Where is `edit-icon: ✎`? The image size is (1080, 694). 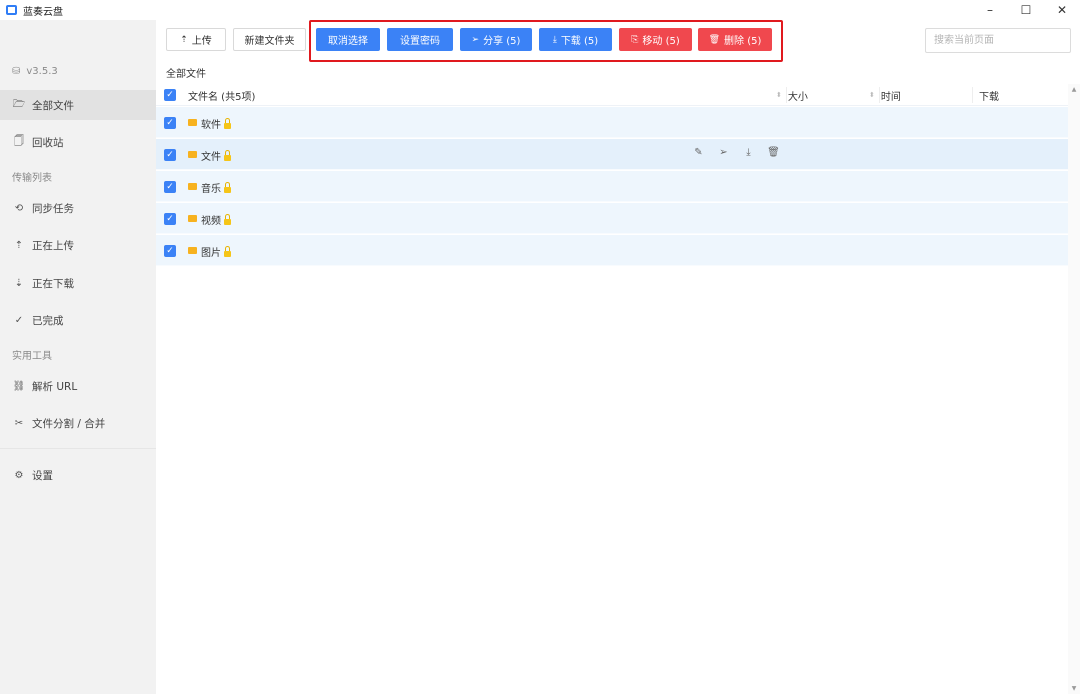
edit-icon: ✎ is located at coordinates (698, 152).